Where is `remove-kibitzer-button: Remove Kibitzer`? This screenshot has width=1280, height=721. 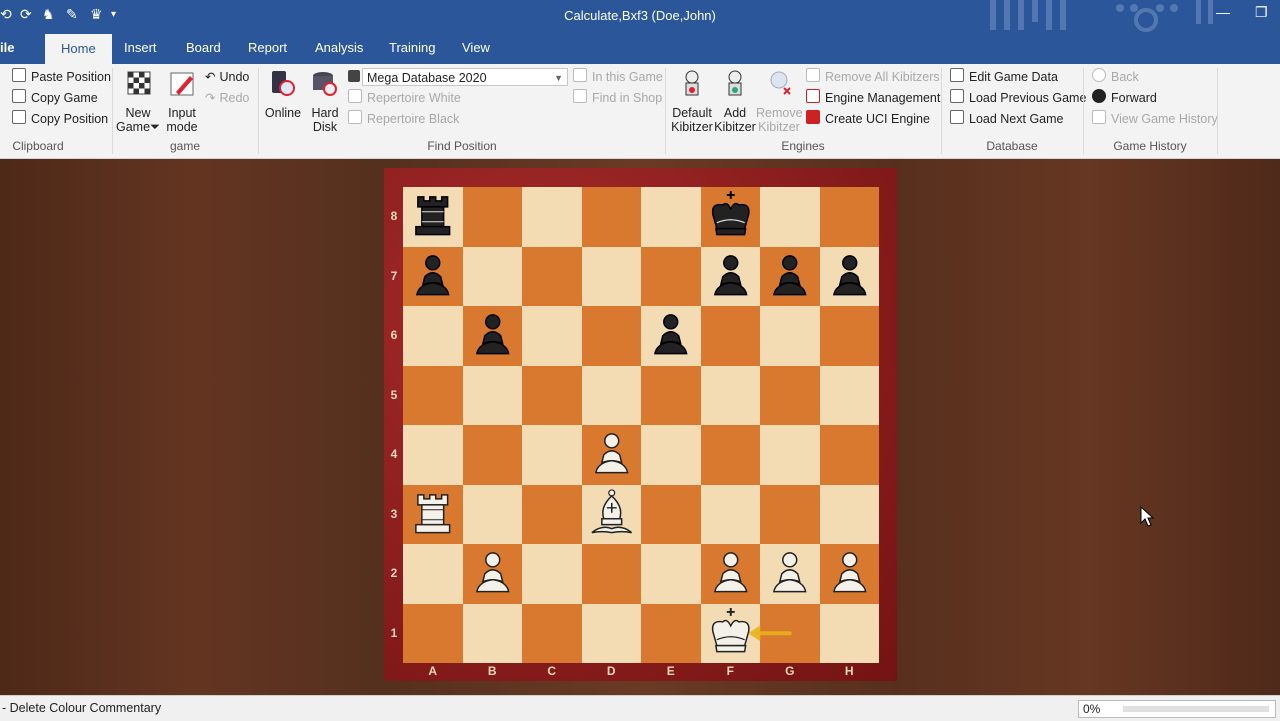 remove-kibitzer-button: Remove Kibitzer is located at coordinates (779, 101).